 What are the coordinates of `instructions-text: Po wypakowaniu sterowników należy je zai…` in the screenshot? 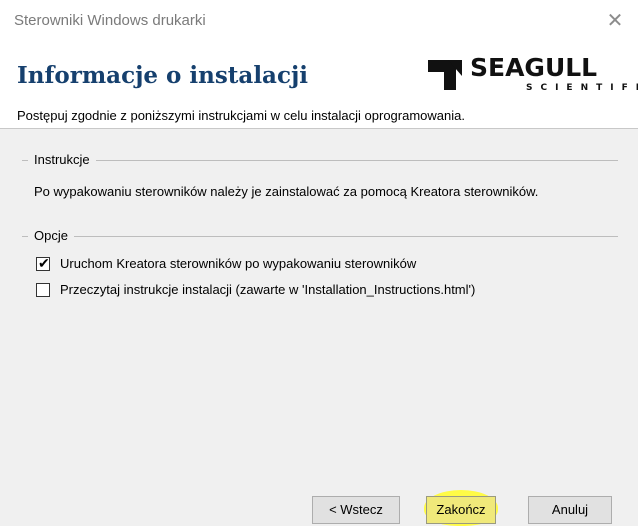 It's located at (286, 191).